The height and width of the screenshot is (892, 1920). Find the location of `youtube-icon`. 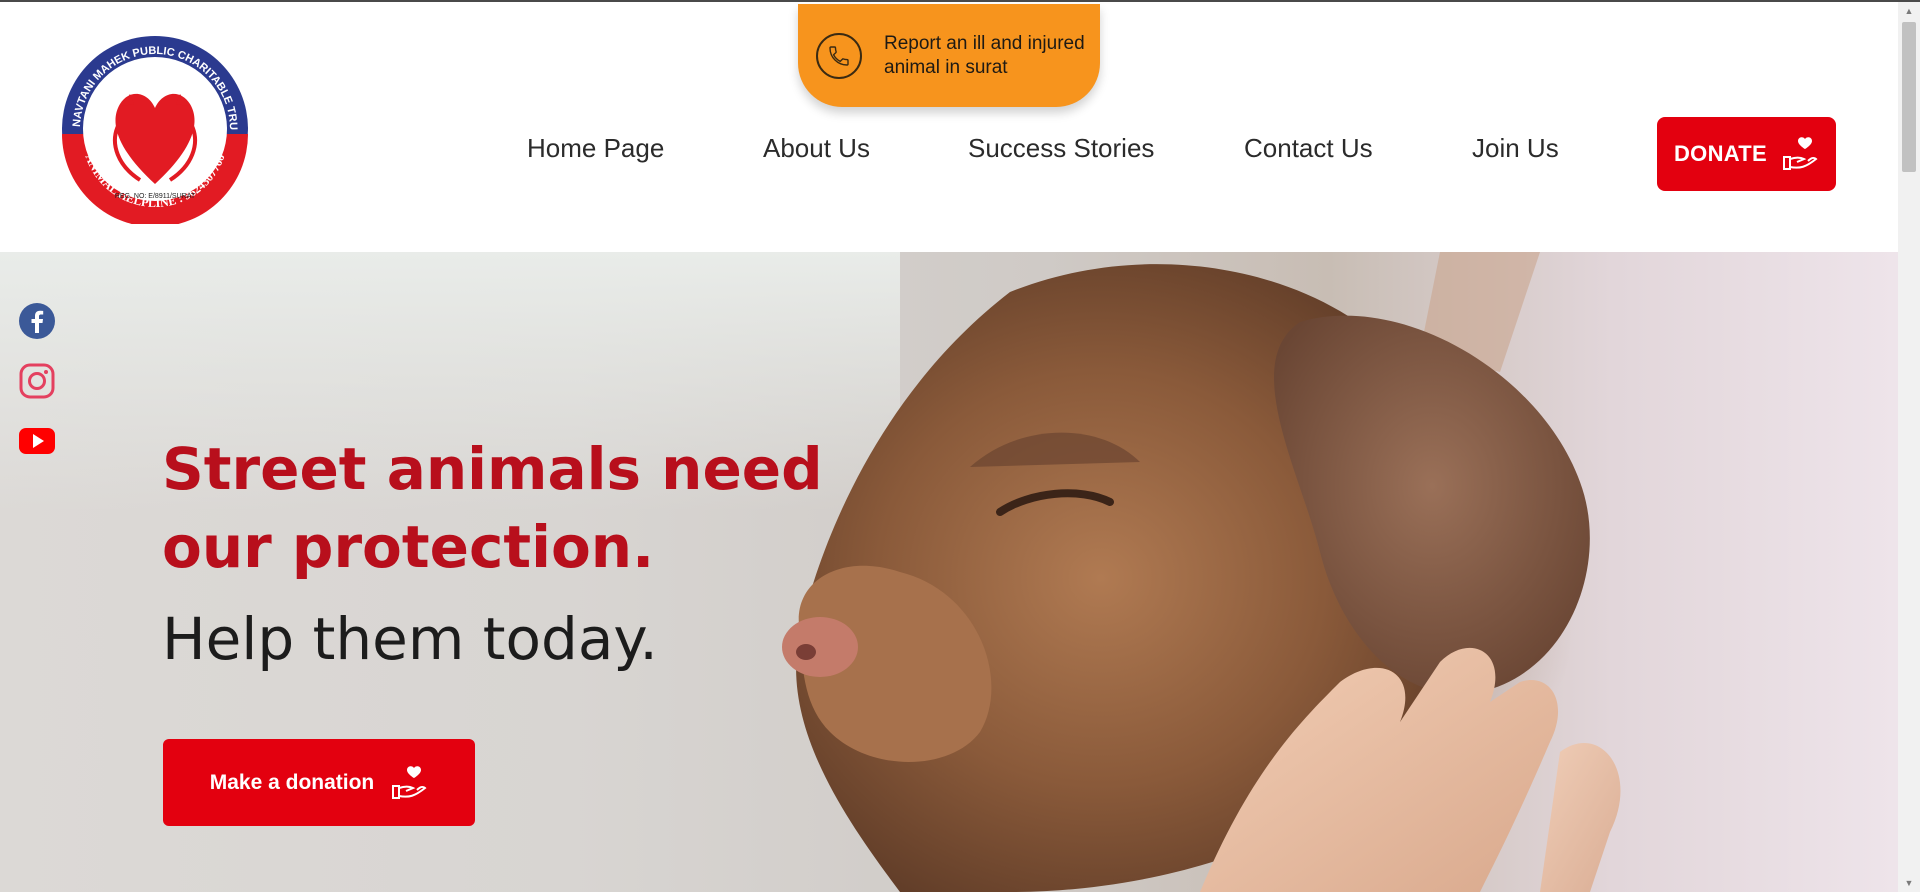

youtube-icon is located at coordinates (37, 441).